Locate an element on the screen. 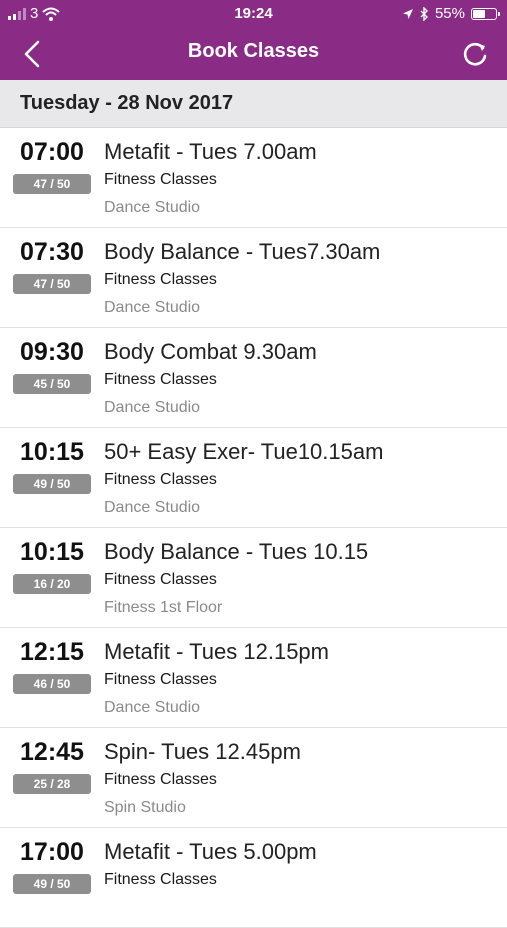 This screenshot has height=928, width=507. status-bar-right: 55% is located at coordinates (451, 13).